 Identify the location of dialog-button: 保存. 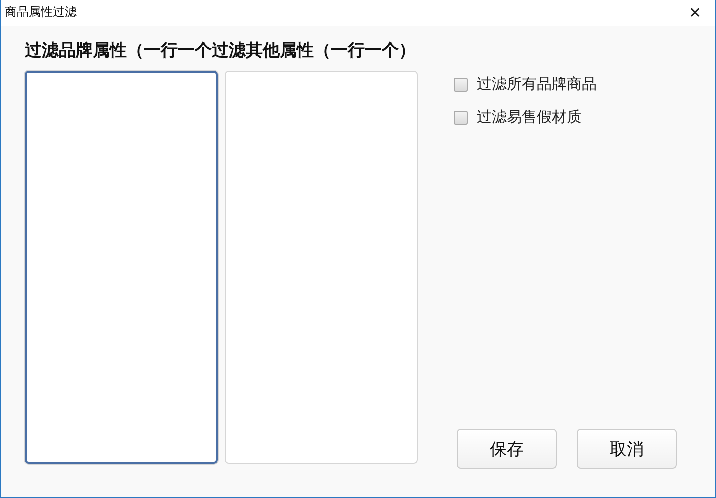
(507, 449).